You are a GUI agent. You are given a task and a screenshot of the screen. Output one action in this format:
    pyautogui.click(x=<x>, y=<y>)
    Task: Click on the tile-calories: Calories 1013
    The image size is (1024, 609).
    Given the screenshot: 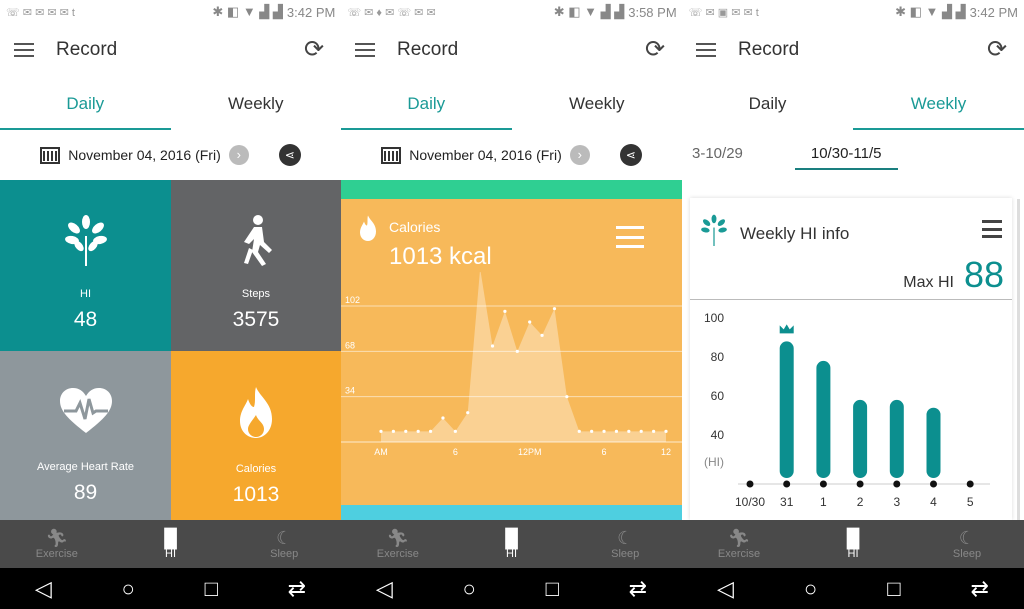 What is the action you would take?
    pyautogui.click(x=256, y=435)
    